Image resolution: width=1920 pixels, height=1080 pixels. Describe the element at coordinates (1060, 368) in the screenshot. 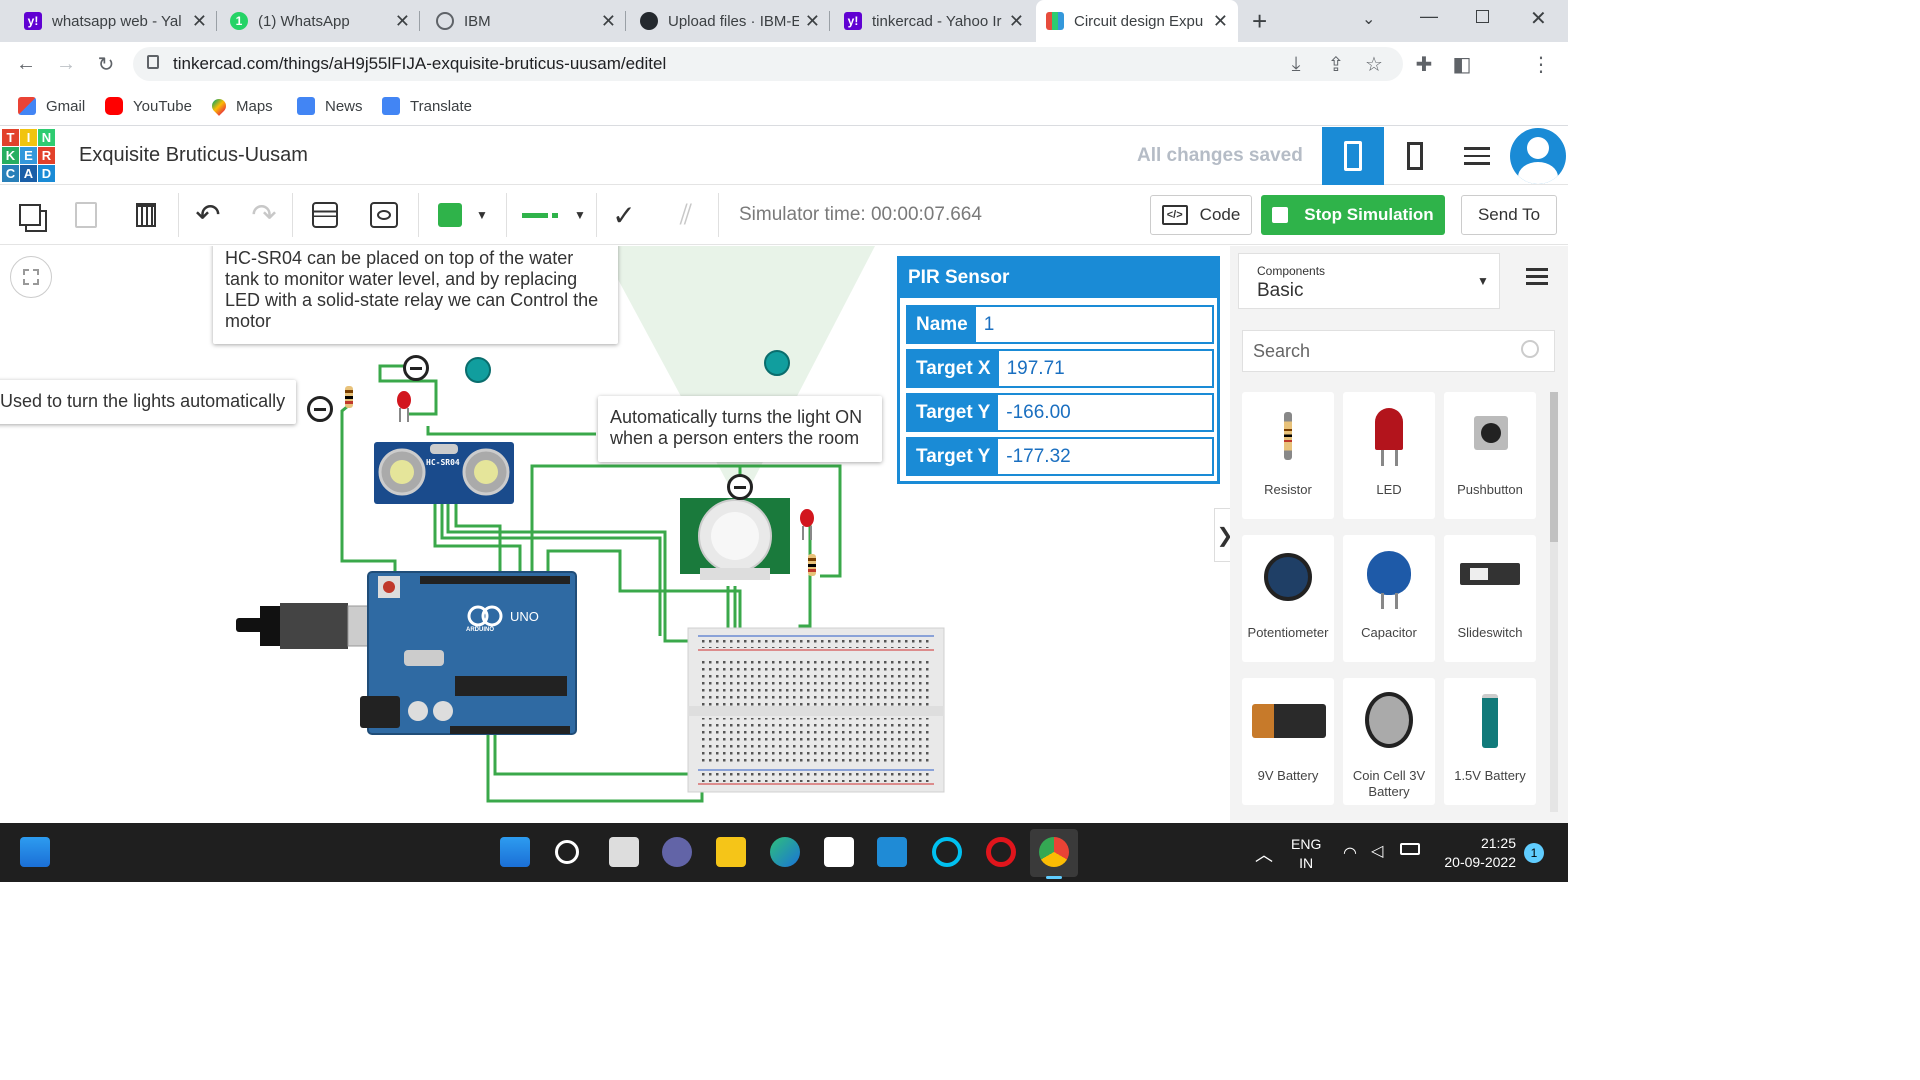

I see `property-row-target-x: Target X 197.71` at that location.